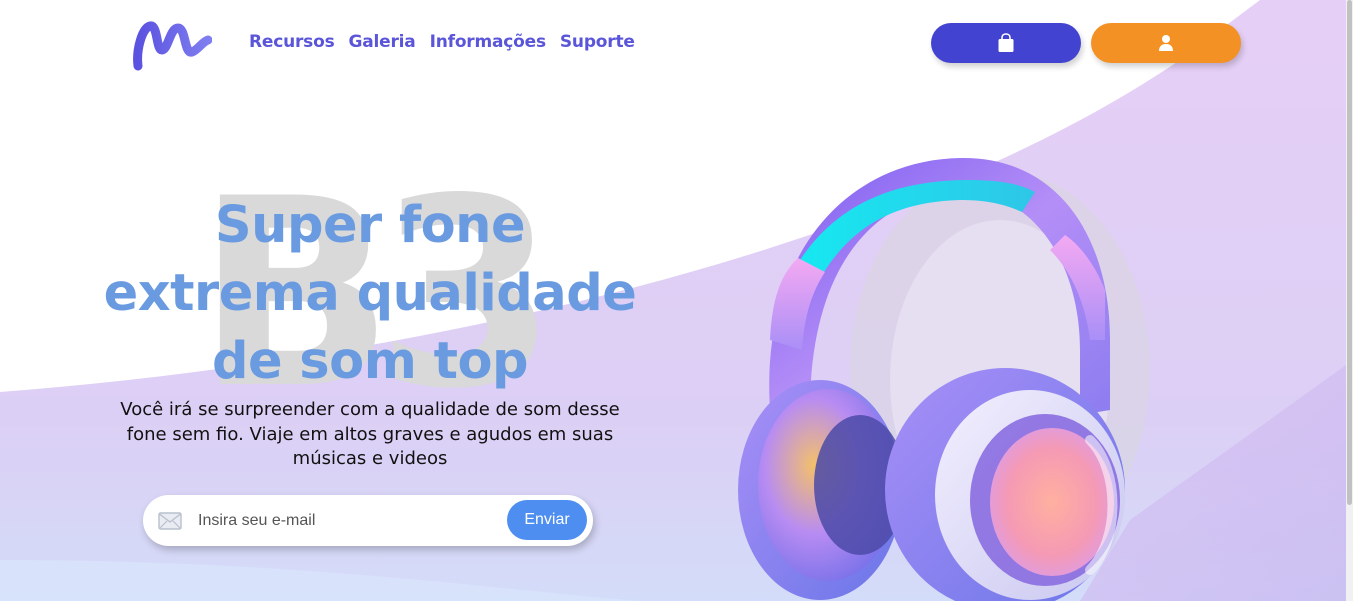 This screenshot has width=1353, height=601. What do you see at coordinates (1349, 252) in the screenshot?
I see `scrollbar-thumb` at bounding box center [1349, 252].